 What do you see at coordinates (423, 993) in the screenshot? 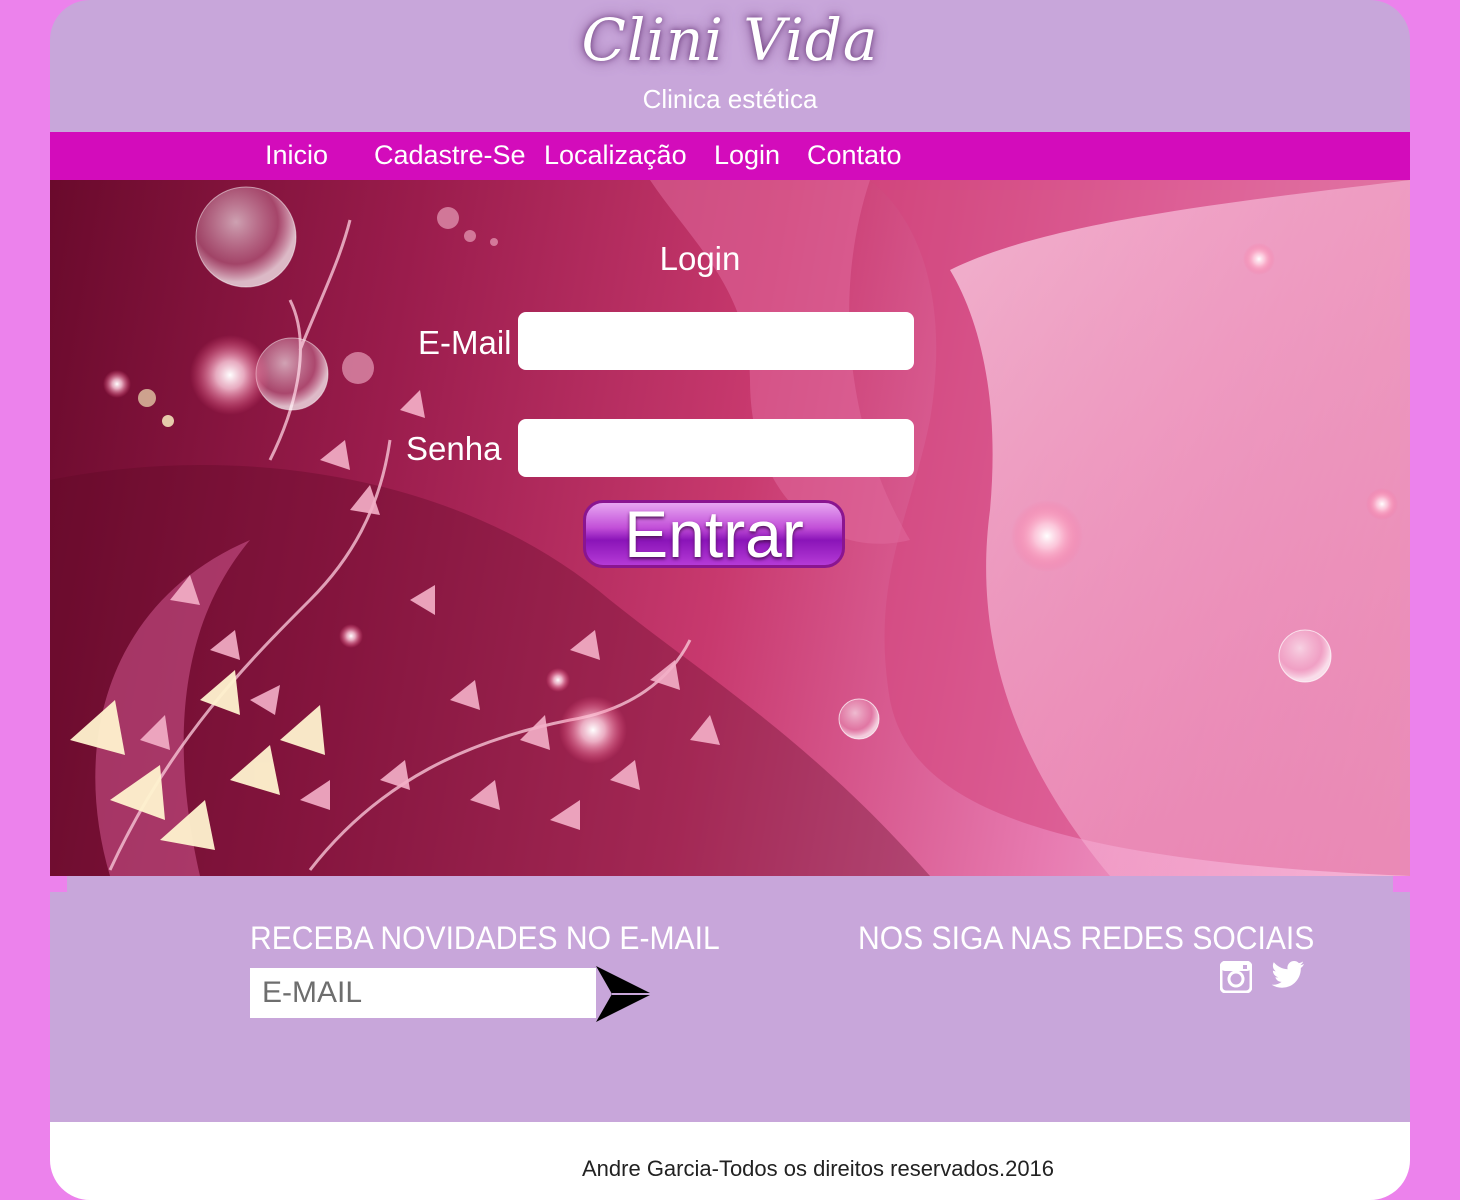
I see `newsletter-email-input` at bounding box center [423, 993].